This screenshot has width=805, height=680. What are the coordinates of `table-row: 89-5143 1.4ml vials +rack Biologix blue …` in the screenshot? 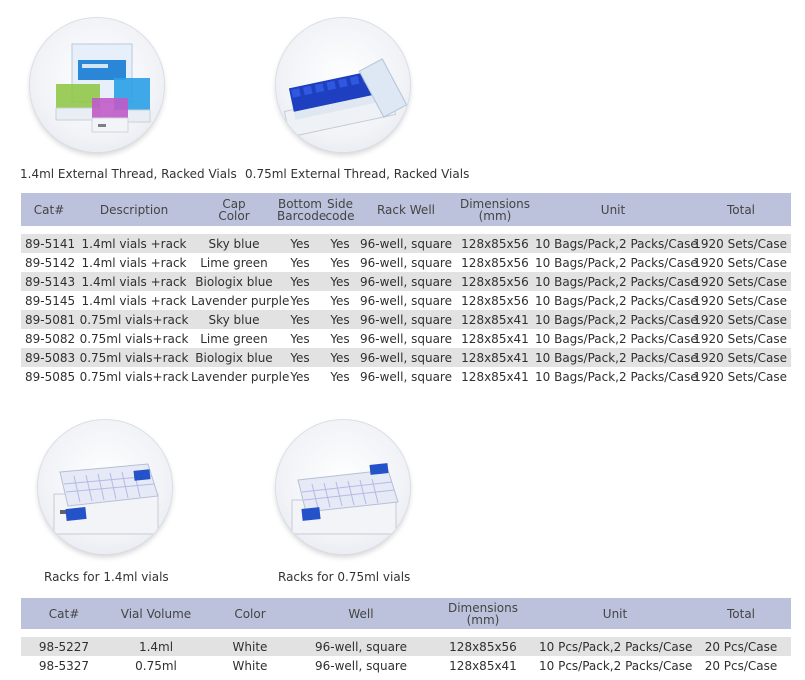 It's located at (406, 281).